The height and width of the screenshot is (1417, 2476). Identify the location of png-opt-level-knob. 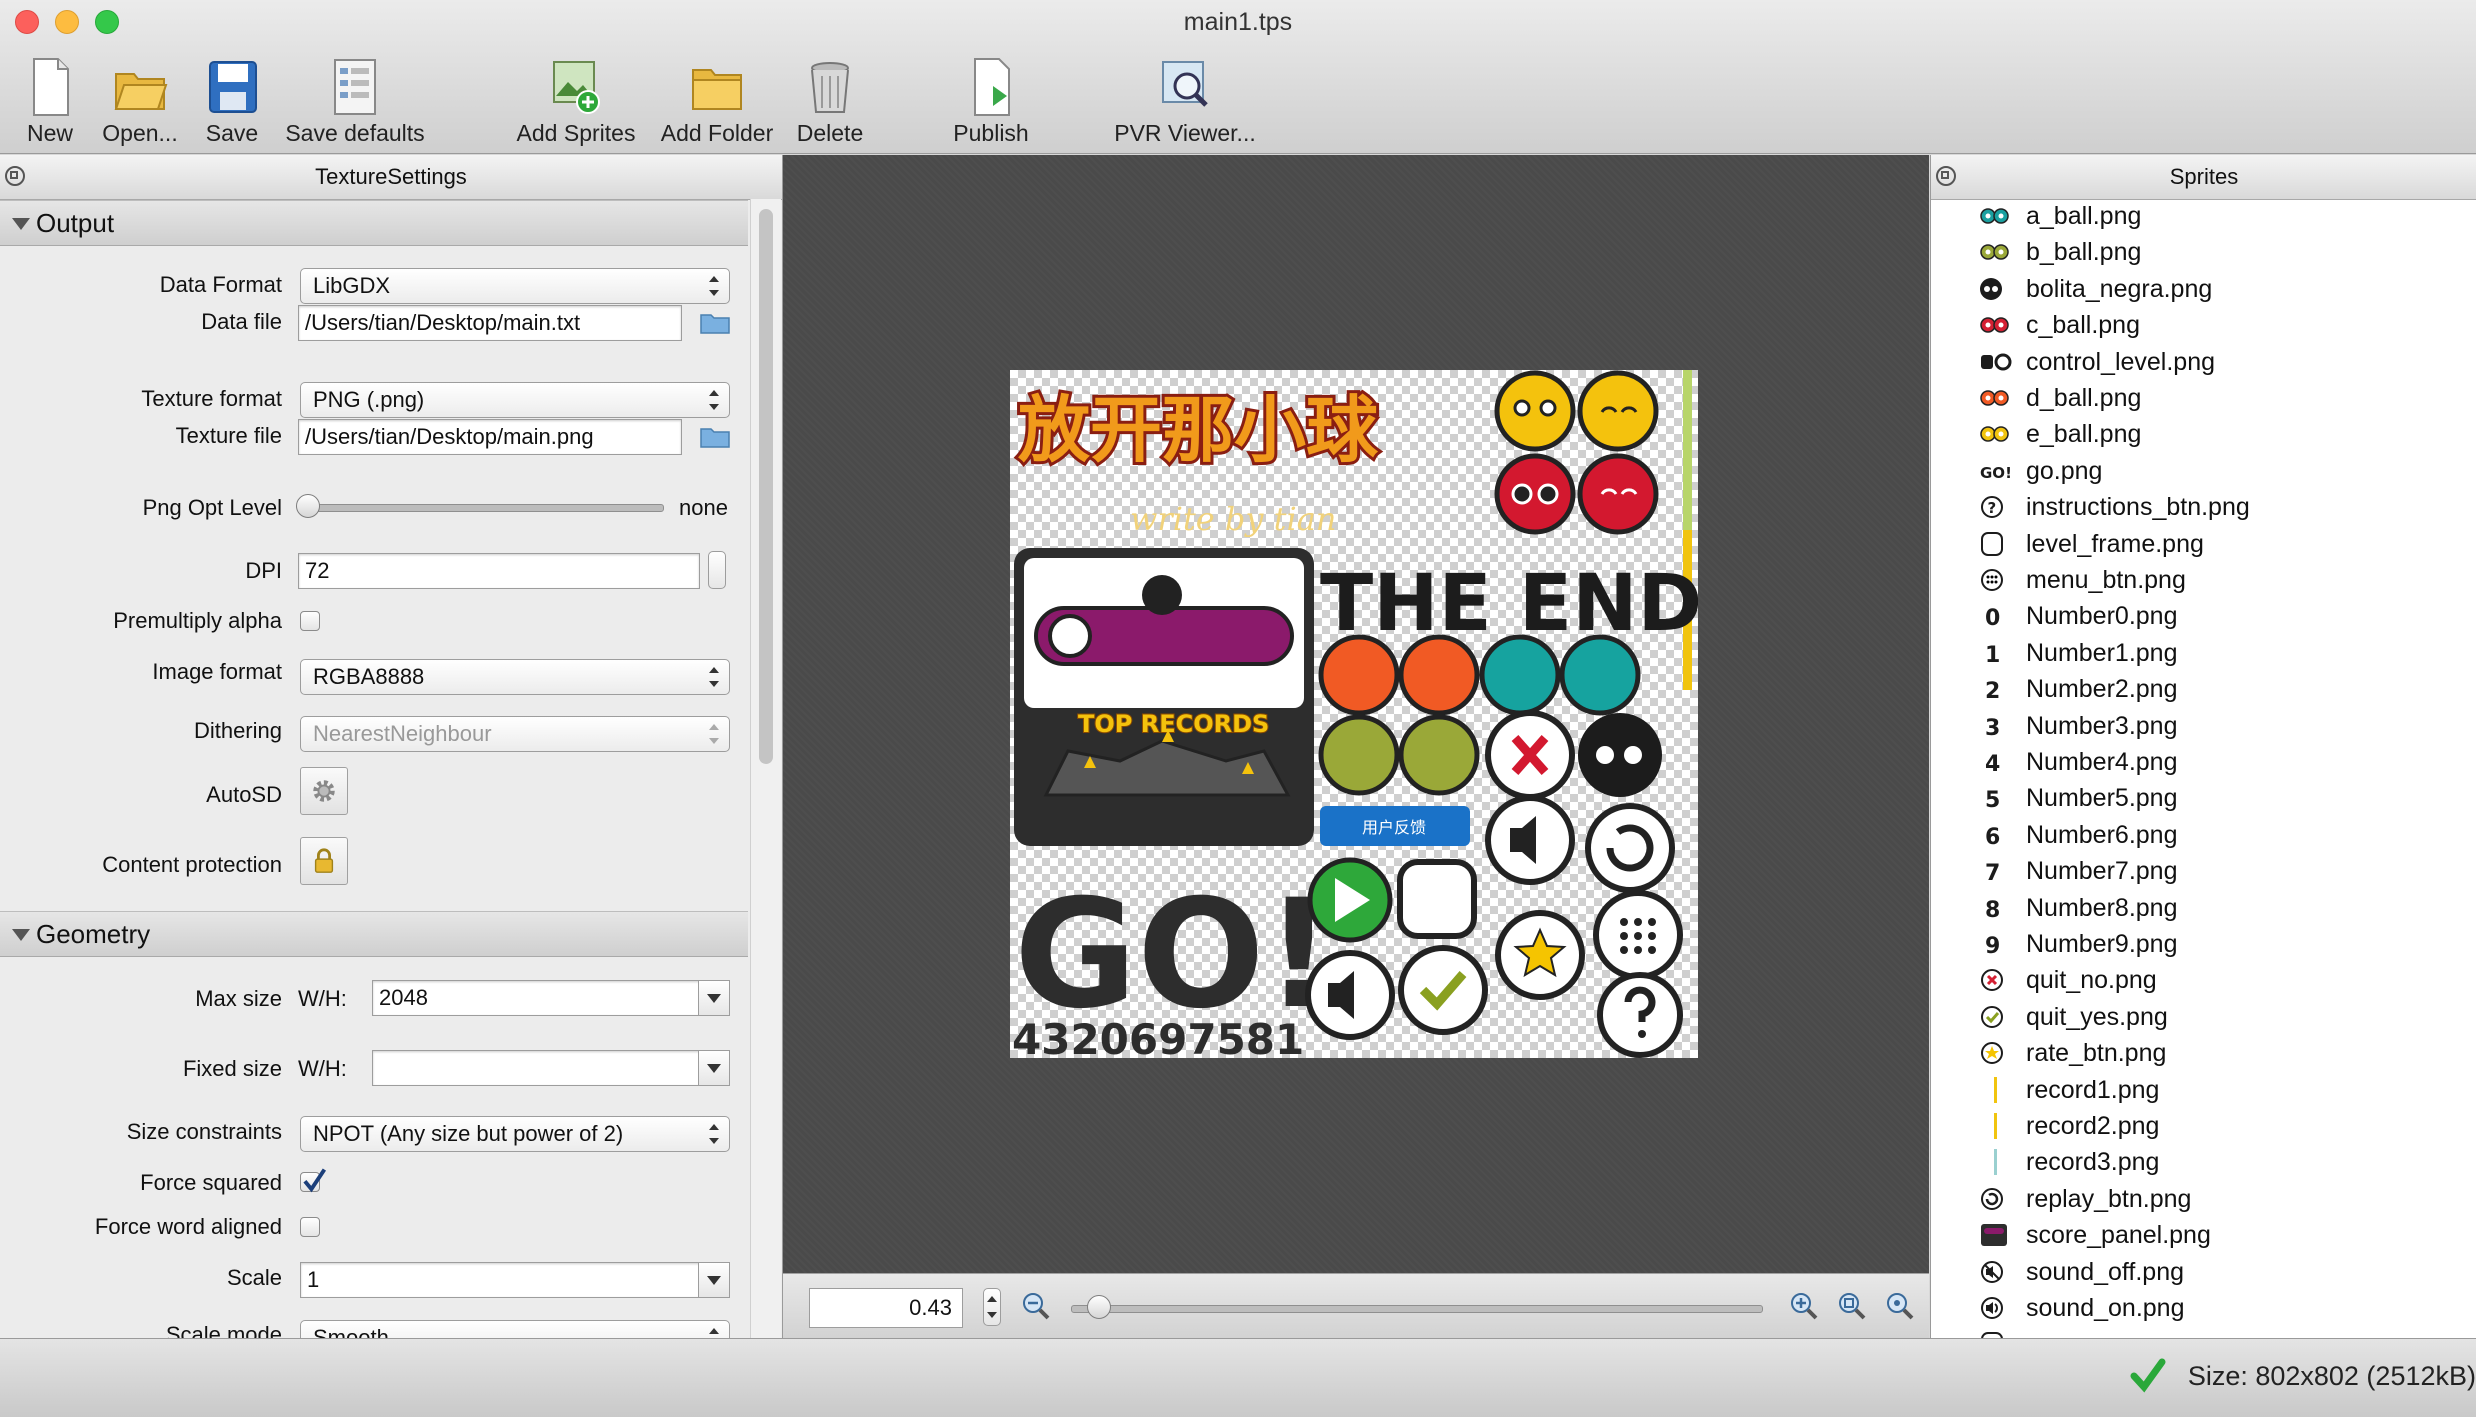
(308, 506).